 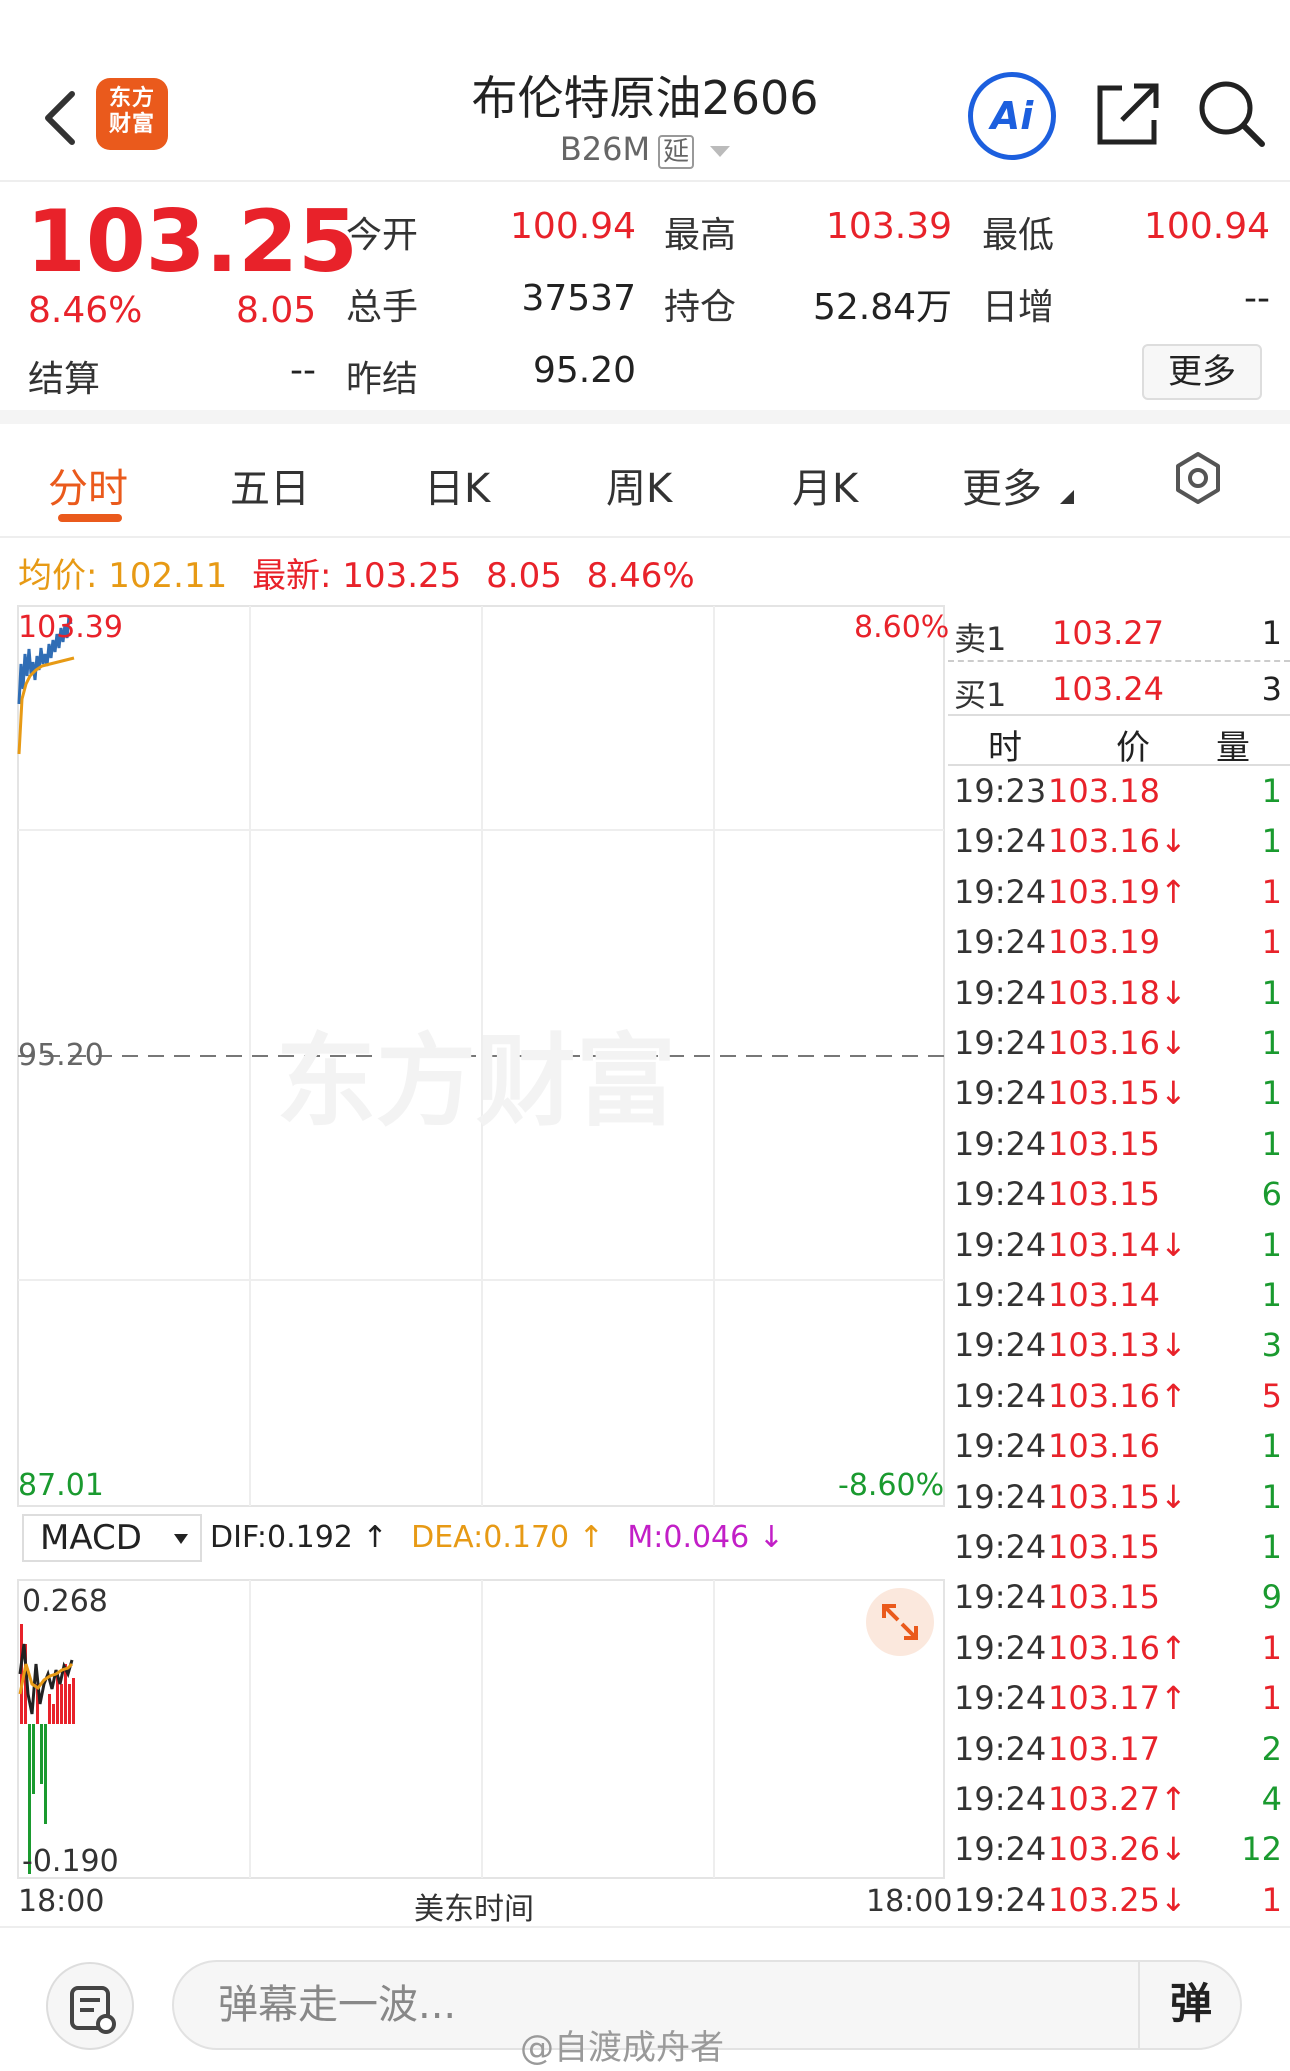 What do you see at coordinates (825, 485) in the screenshot?
I see `tab-monthly-k: 月K` at bounding box center [825, 485].